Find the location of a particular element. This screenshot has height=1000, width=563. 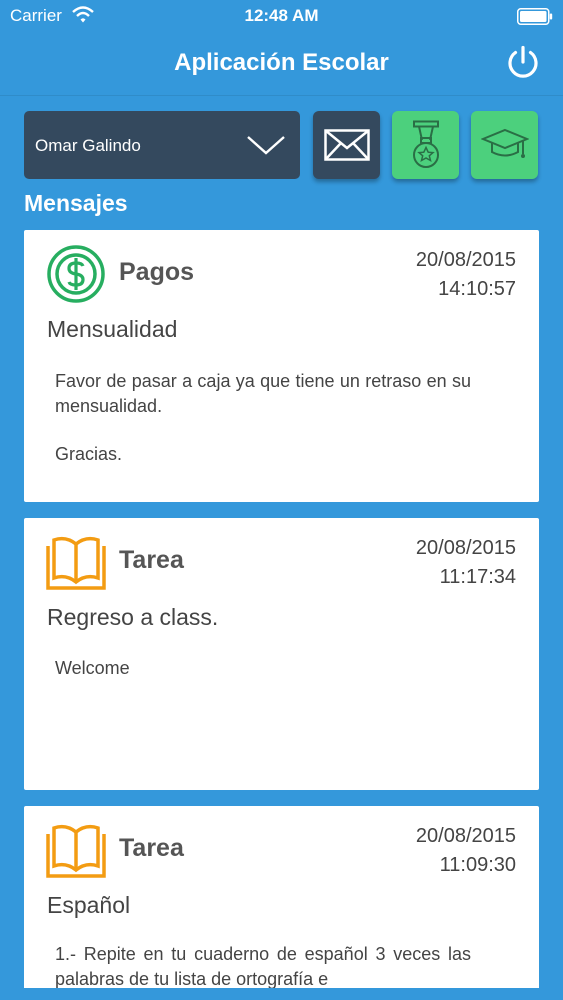

power-icon is located at coordinates (523, 63).